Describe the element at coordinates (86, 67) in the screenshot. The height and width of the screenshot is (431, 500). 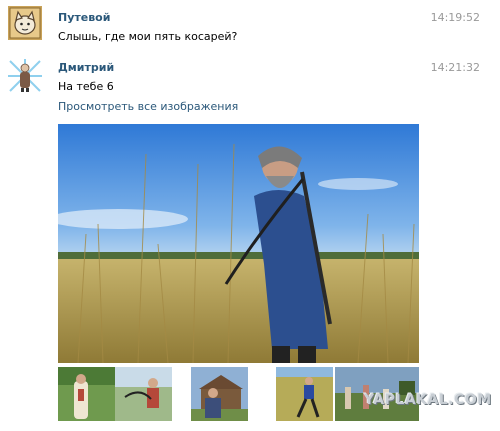
I see `author-name: Дмитрий` at that location.